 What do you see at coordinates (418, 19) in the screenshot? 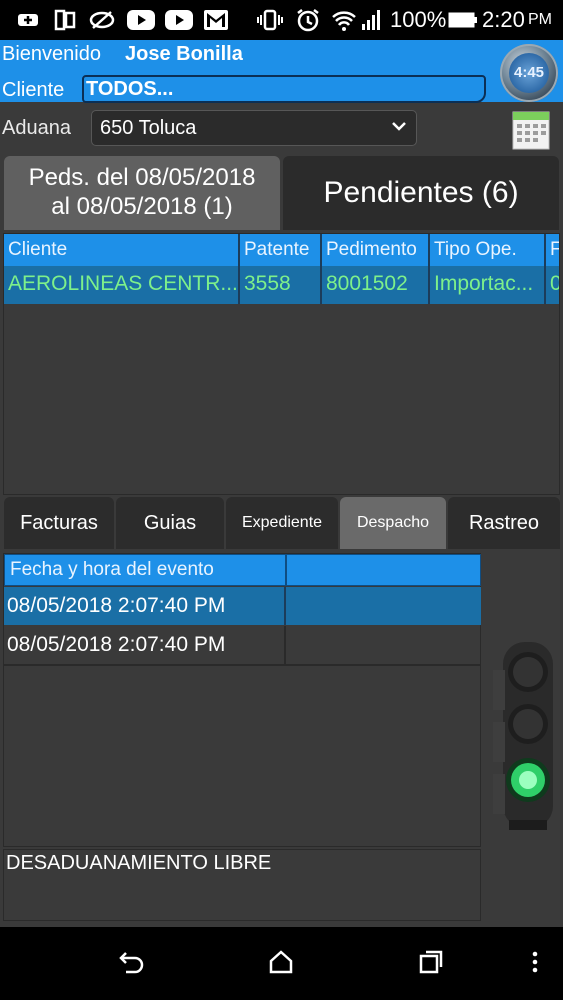
I see `battery-percent: 100%` at bounding box center [418, 19].